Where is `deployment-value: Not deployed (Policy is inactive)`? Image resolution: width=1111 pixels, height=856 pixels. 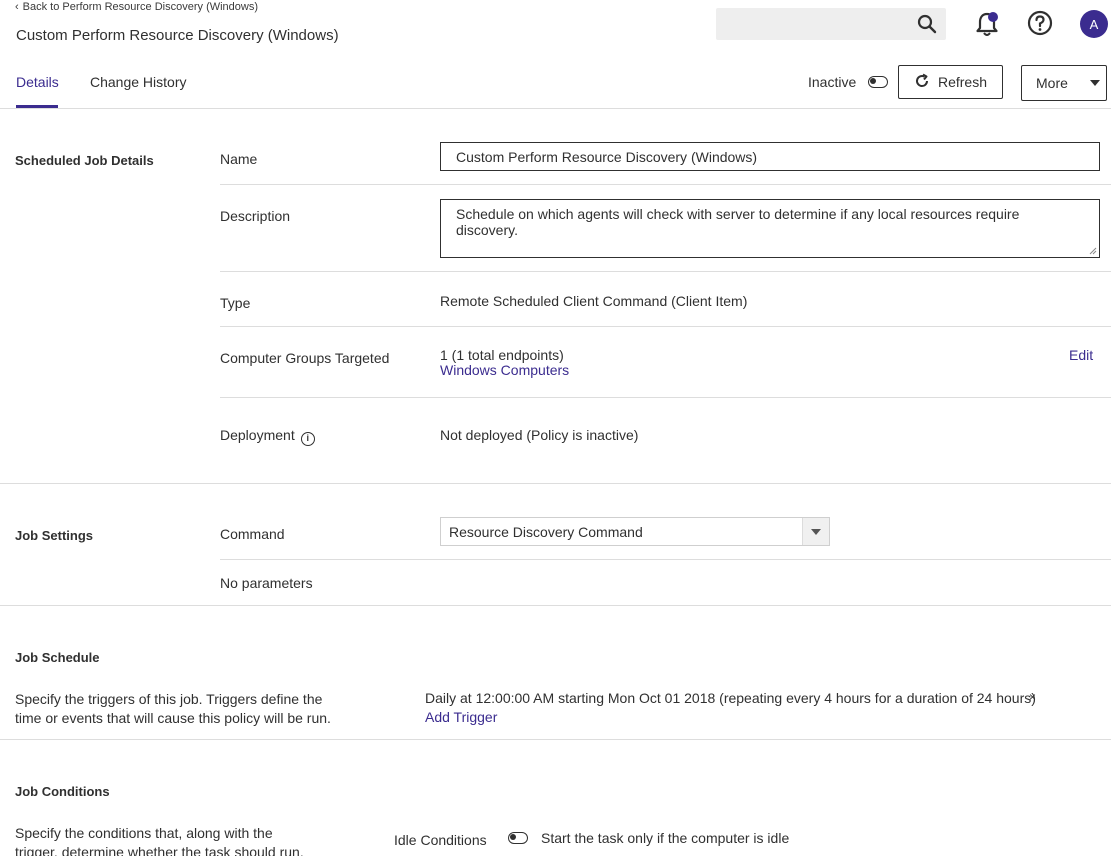 deployment-value: Not deployed (Policy is inactive) is located at coordinates (539, 435).